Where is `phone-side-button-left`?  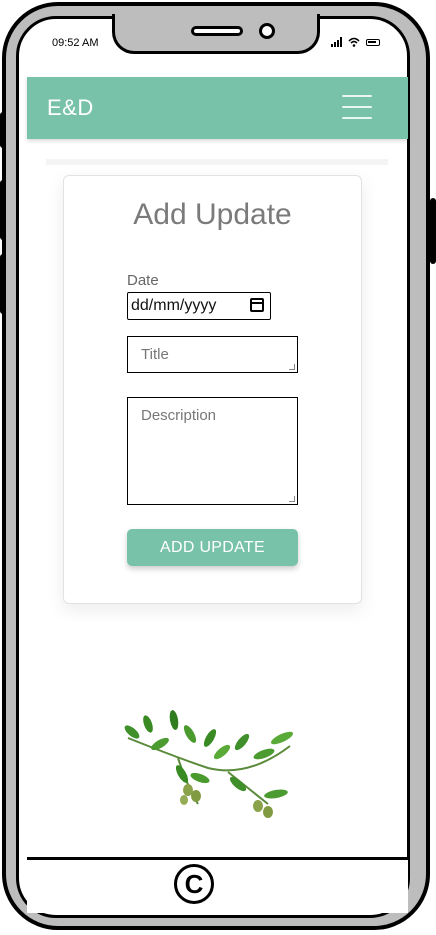 phone-side-button-left is located at coordinates (3, 130).